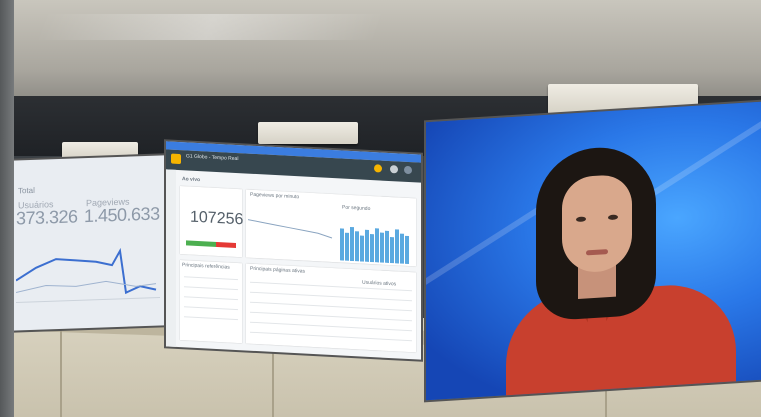  Describe the element at coordinates (308, 133) in the screenshot. I see `ac-unit` at that location.